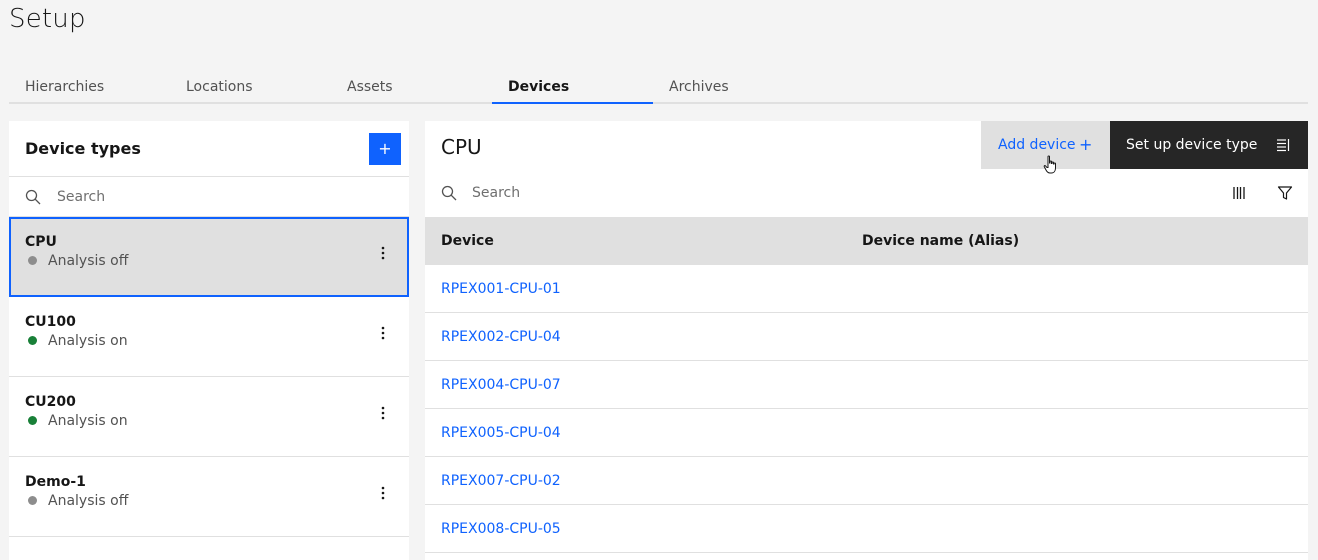 Image resolution: width=1318 pixels, height=560 pixels. Describe the element at coordinates (83, 148) in the screenshot. I see `device-types-title: Device types` at that location.